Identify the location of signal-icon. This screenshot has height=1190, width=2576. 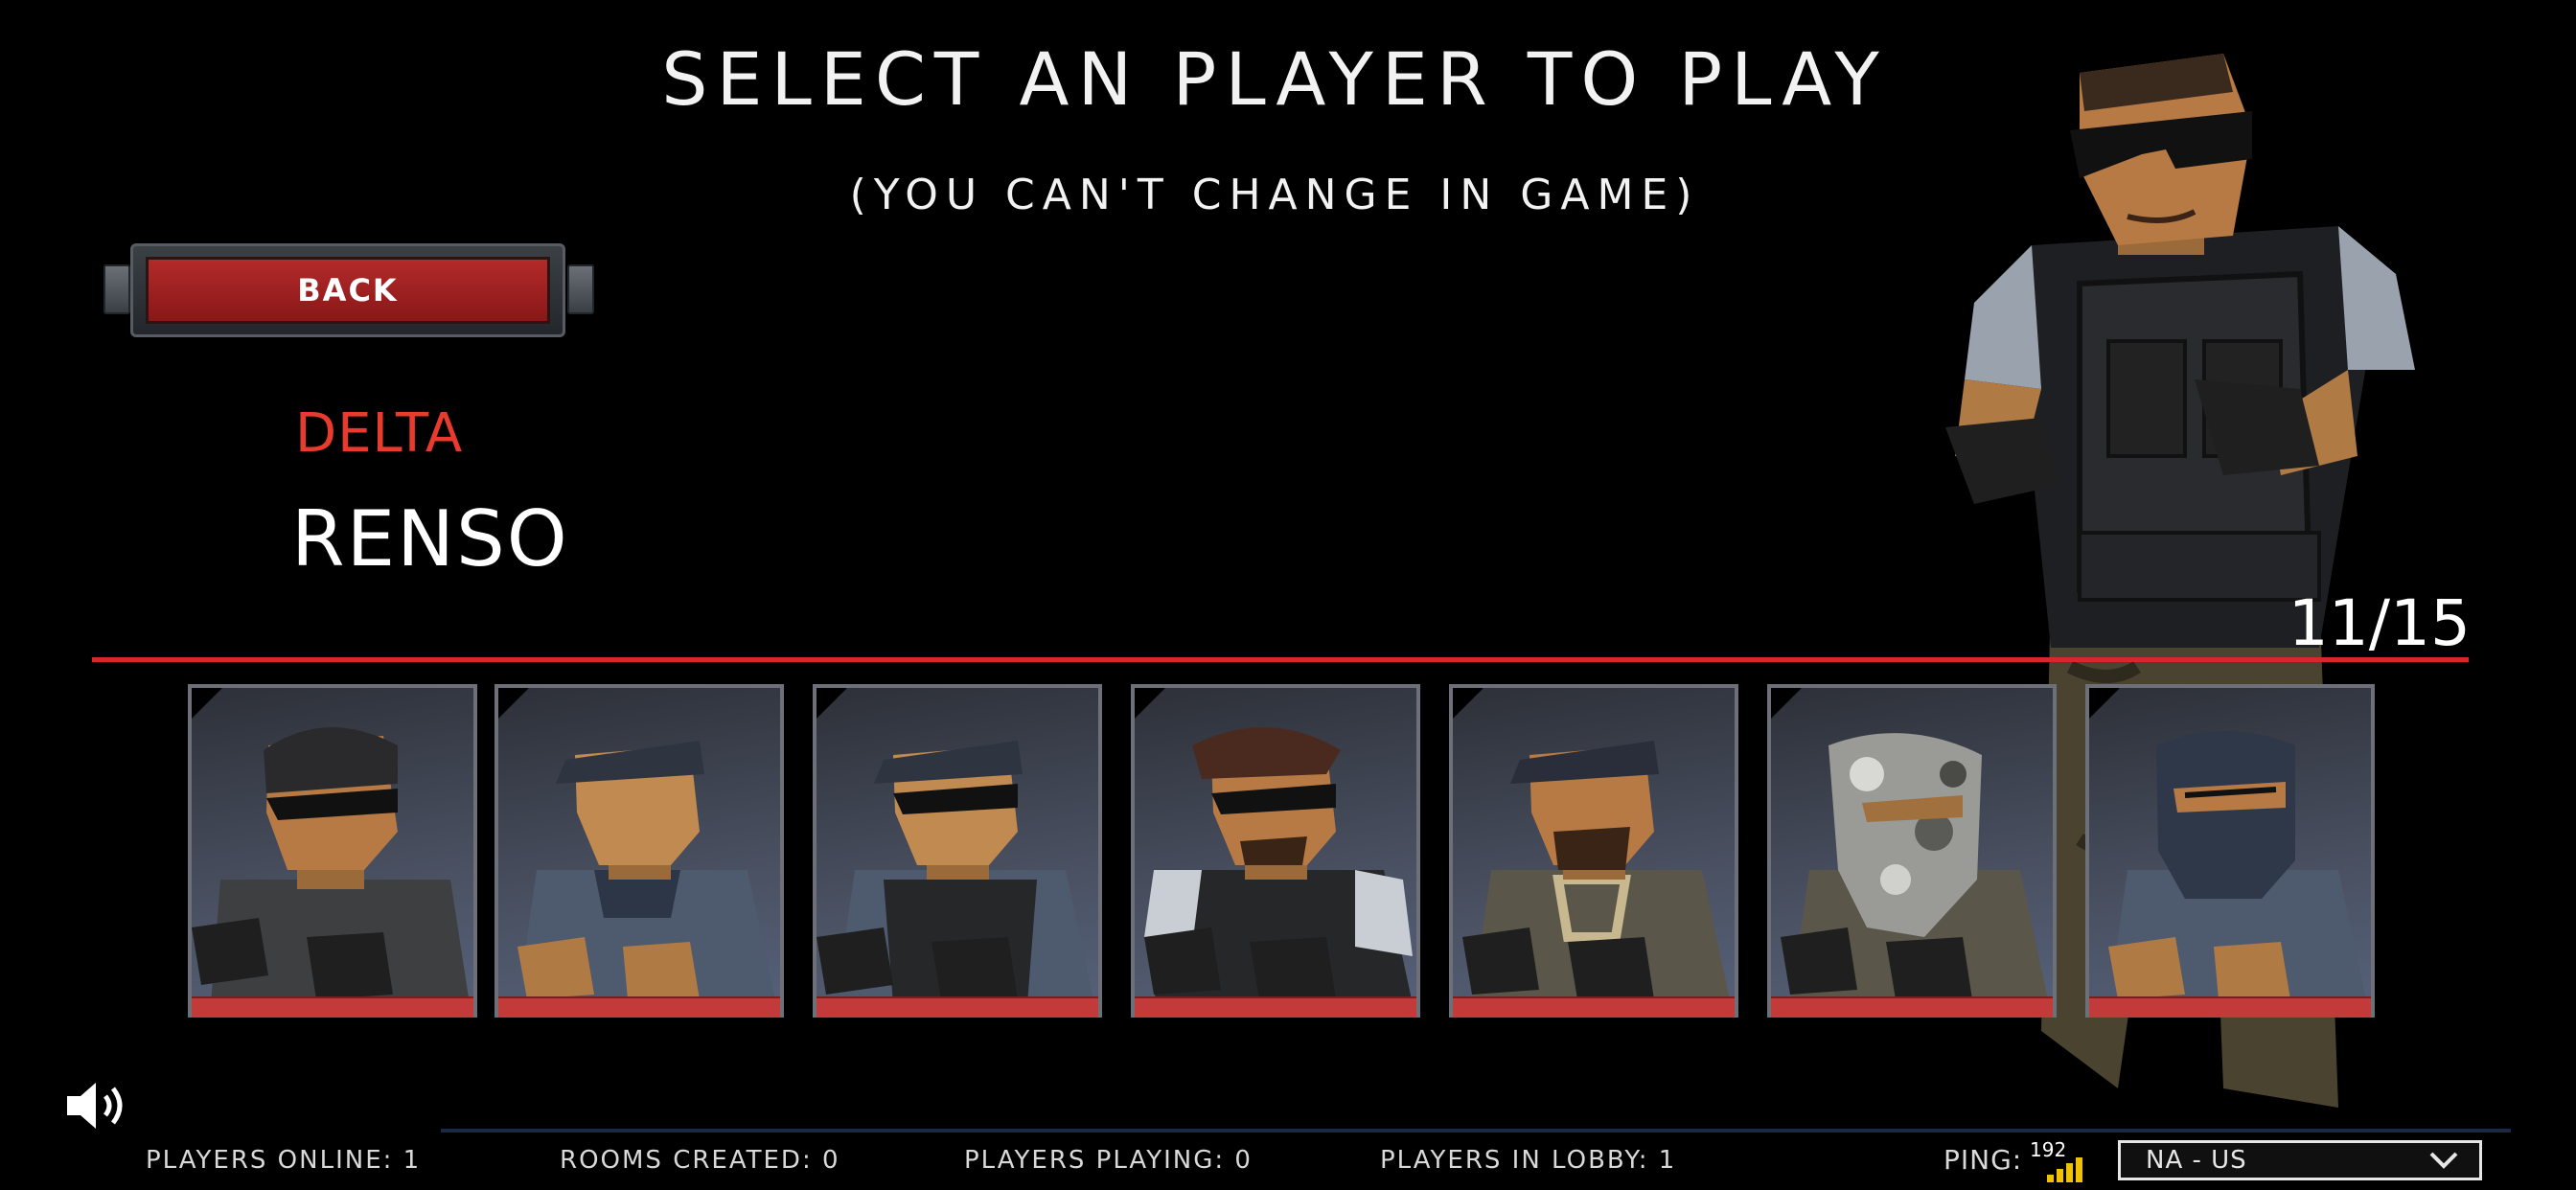
(2064, 1169).